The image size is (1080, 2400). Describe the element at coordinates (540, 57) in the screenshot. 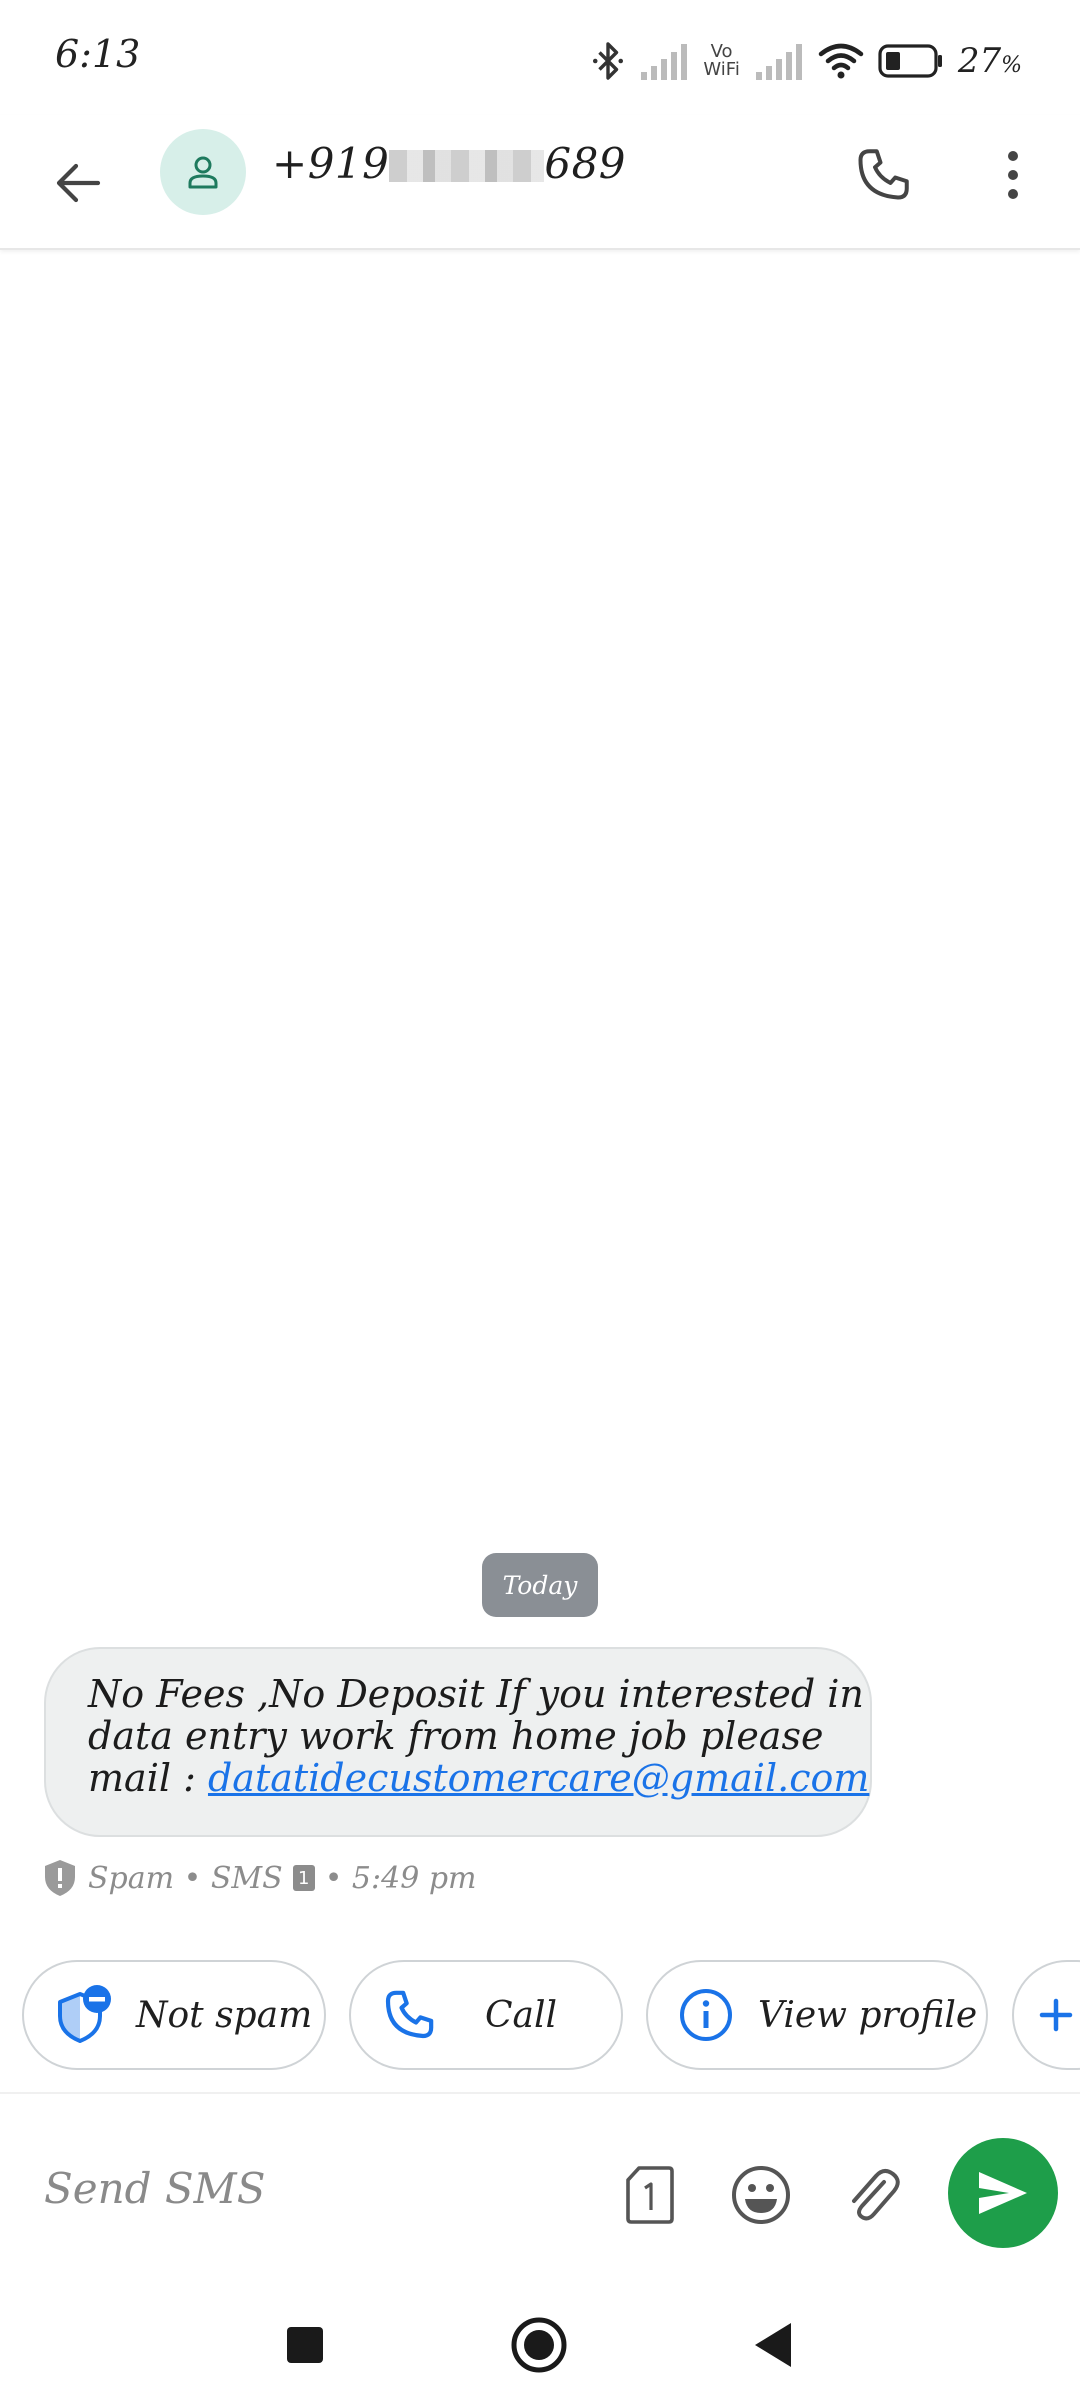

I see `status-bar: 6:13 Vo WiFi 27%` at that location.